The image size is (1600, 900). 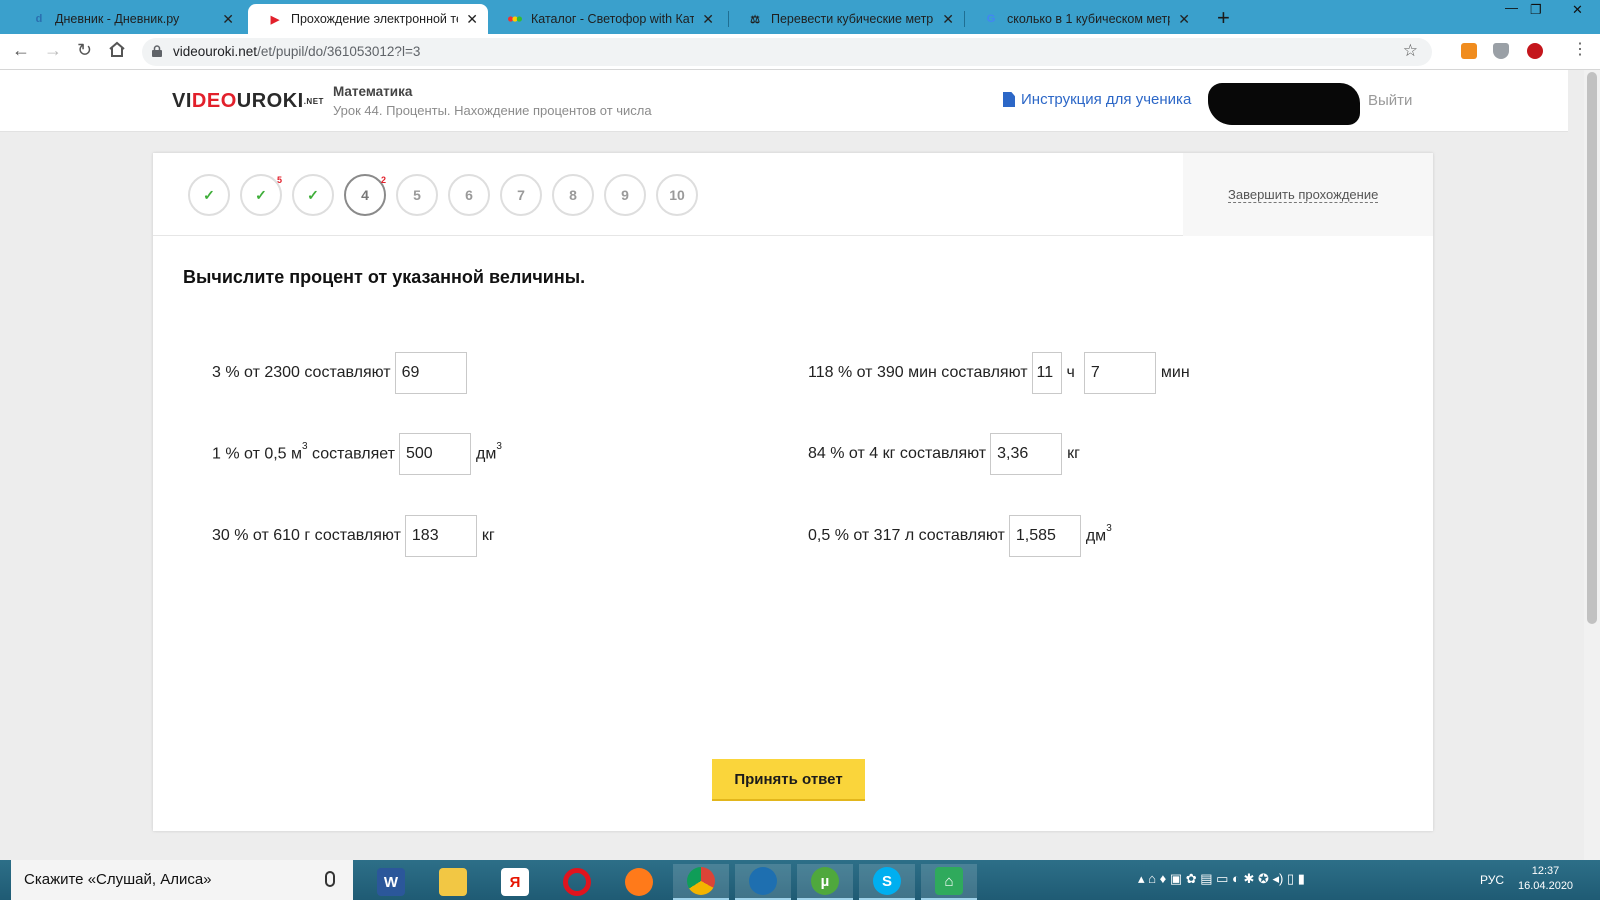 What do you see at coordinates (853, 19) in the screenshot?
I see `tab-label: Перевести кубические метры в` at bounding box center [853, 19].